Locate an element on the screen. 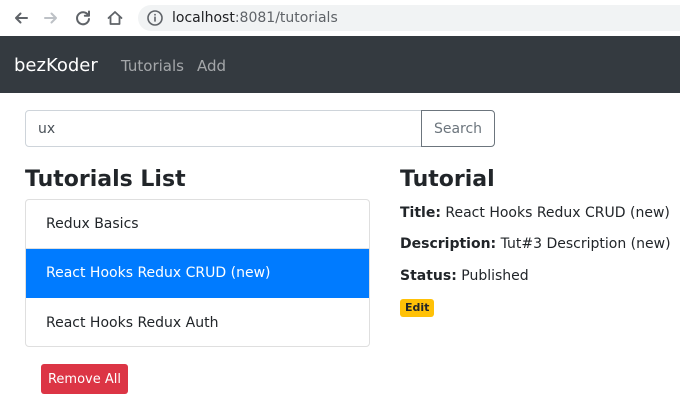  browser-toolbar: localhost:8081/tutorials is located at coordinates (340, 18).